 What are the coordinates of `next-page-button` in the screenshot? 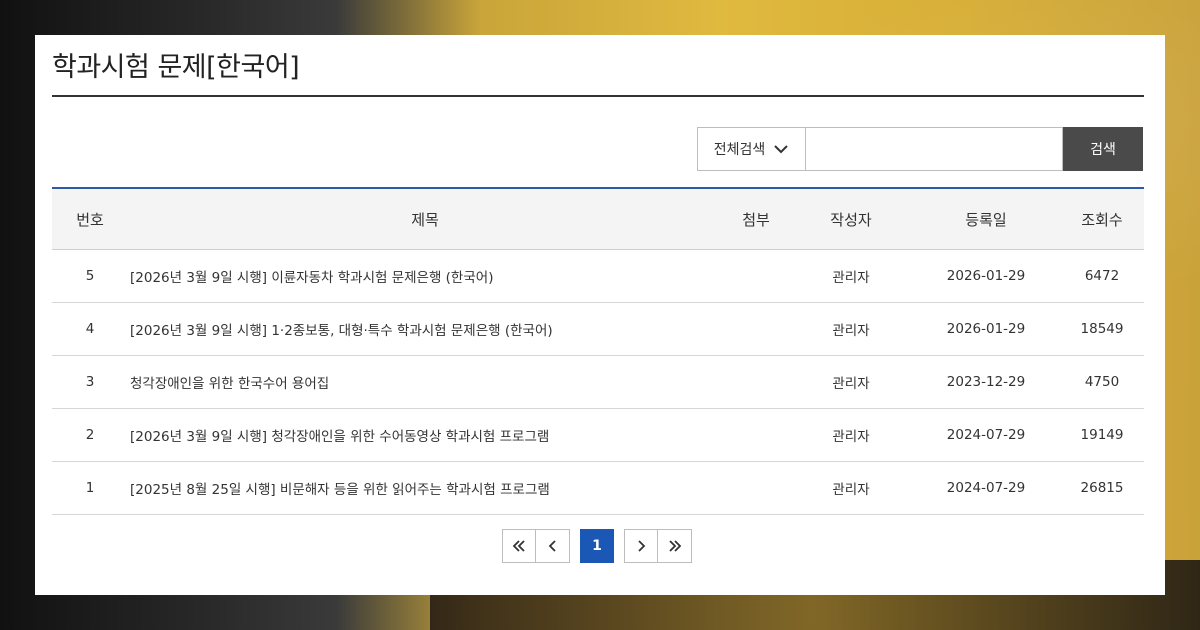 It's located at (641, 546).